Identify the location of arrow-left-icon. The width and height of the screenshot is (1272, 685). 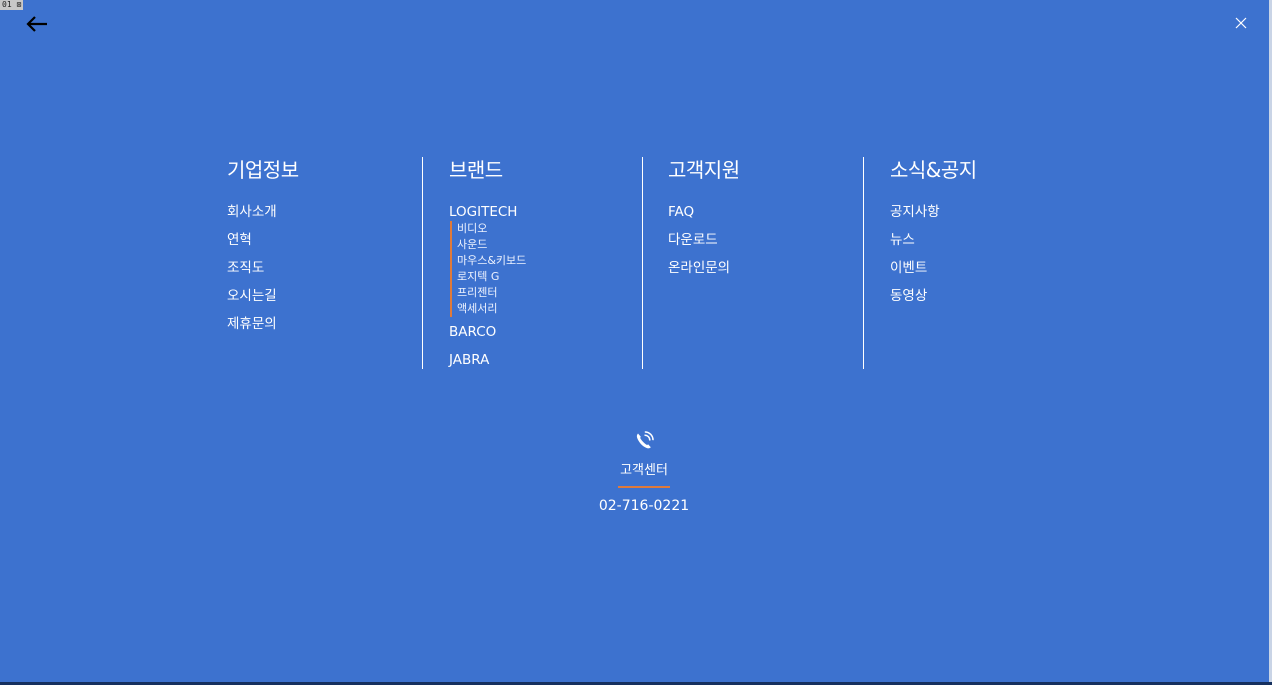
(36, 24).